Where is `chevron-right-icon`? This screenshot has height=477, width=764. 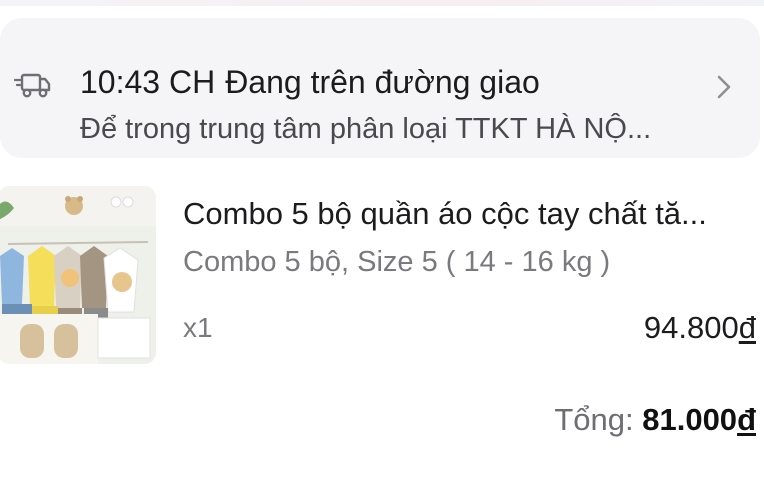
chevron-right-icon is located at coordinates (724, 87).